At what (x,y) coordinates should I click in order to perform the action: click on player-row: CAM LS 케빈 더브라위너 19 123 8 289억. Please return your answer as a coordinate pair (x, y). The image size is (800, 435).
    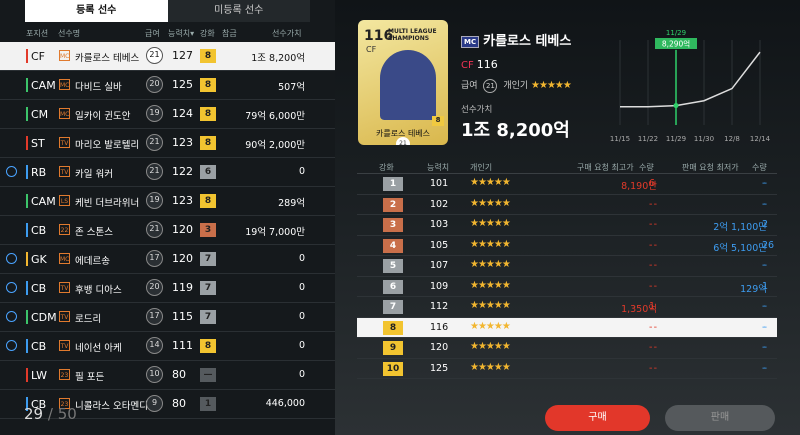
    Looking at the image, I should click on (167, 201).